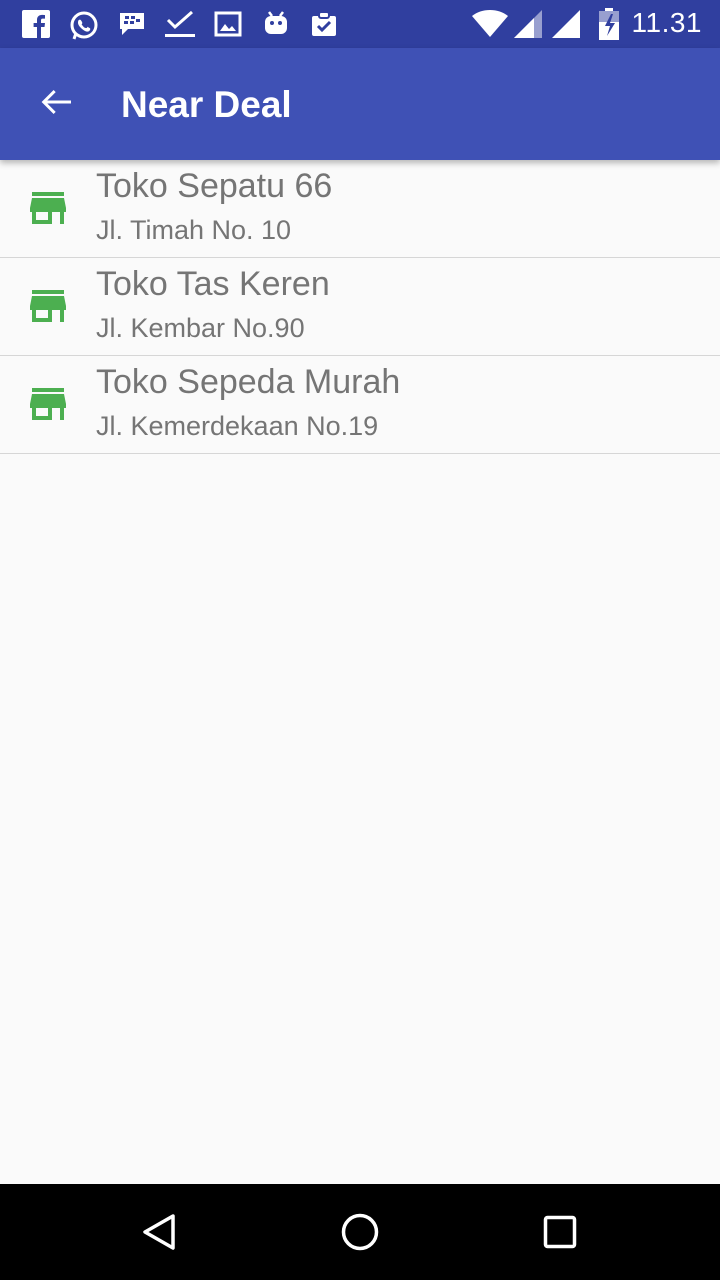  What do you see at coordinates (560, 1232) in the screenshot?
I see `recents-square-icon` at bounding box center [560, 1232].